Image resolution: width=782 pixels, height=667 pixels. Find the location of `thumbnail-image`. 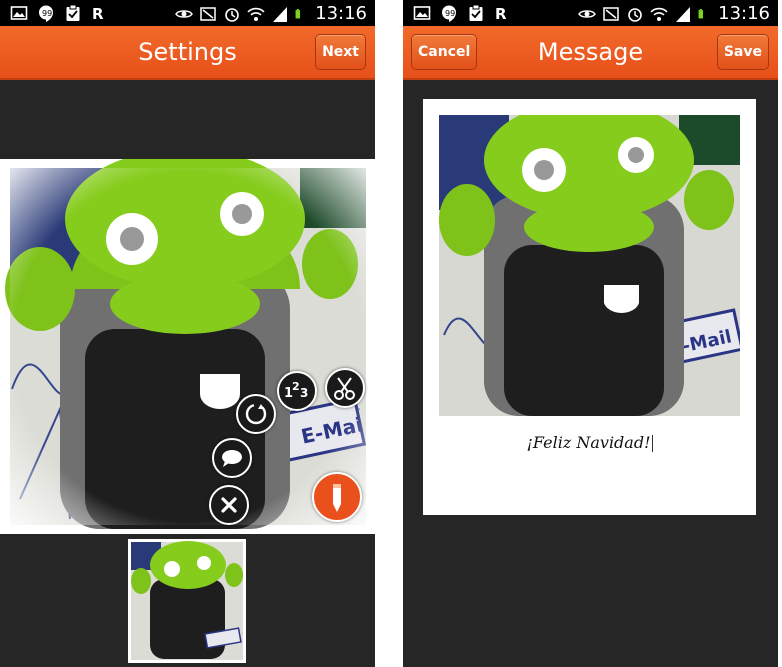

thumbnail-image is located at coordinates (187, 600).